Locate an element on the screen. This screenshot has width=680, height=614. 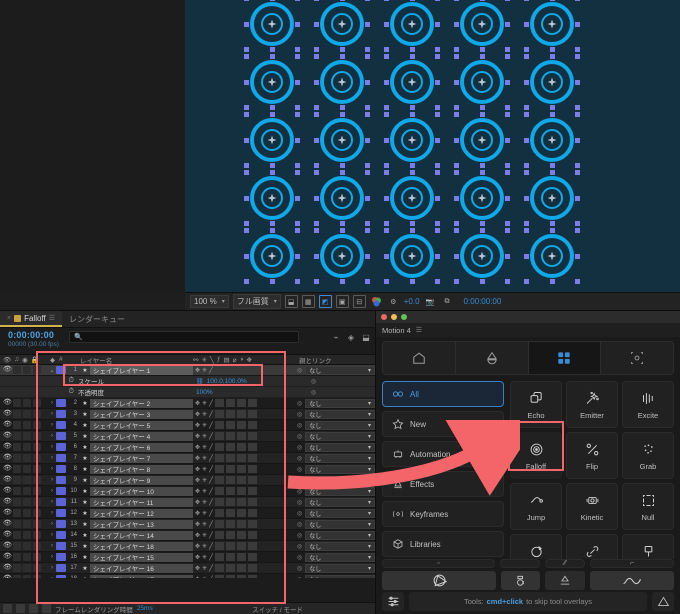
table-row: 👁 ⌄ 1 ★ シェイプレイヤー 1 ✥ ✳ ╱ ◎ なし ▾ is located at coordinates (187, 370).